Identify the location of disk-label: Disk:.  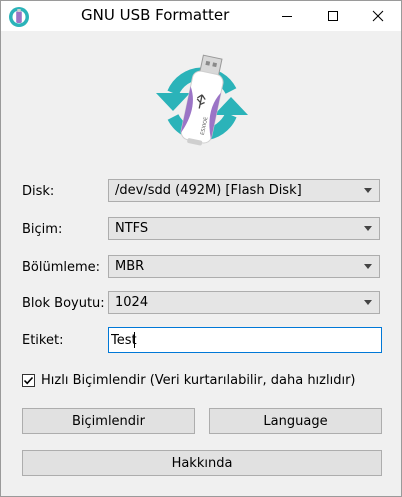
(38, 191).